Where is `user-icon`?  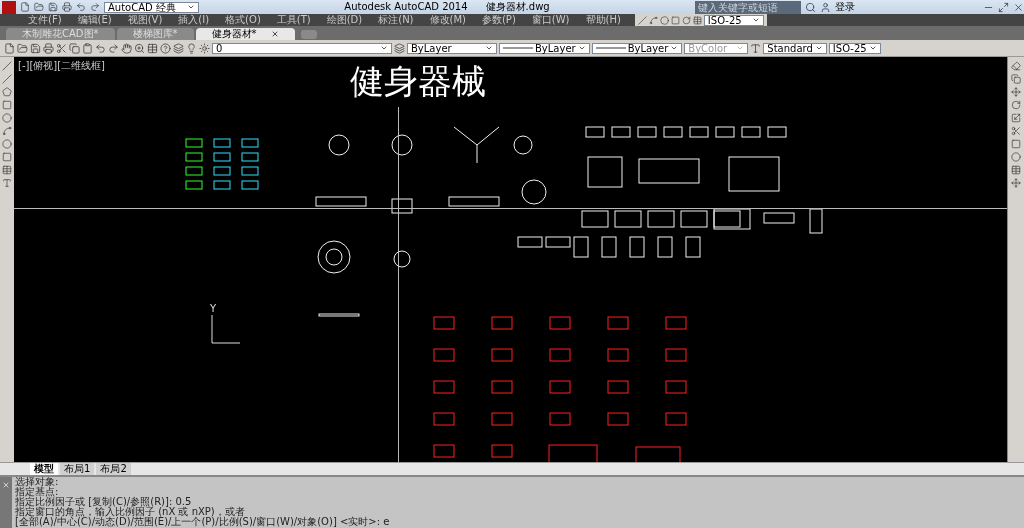 user-icon is located at coordinates (825, 7).